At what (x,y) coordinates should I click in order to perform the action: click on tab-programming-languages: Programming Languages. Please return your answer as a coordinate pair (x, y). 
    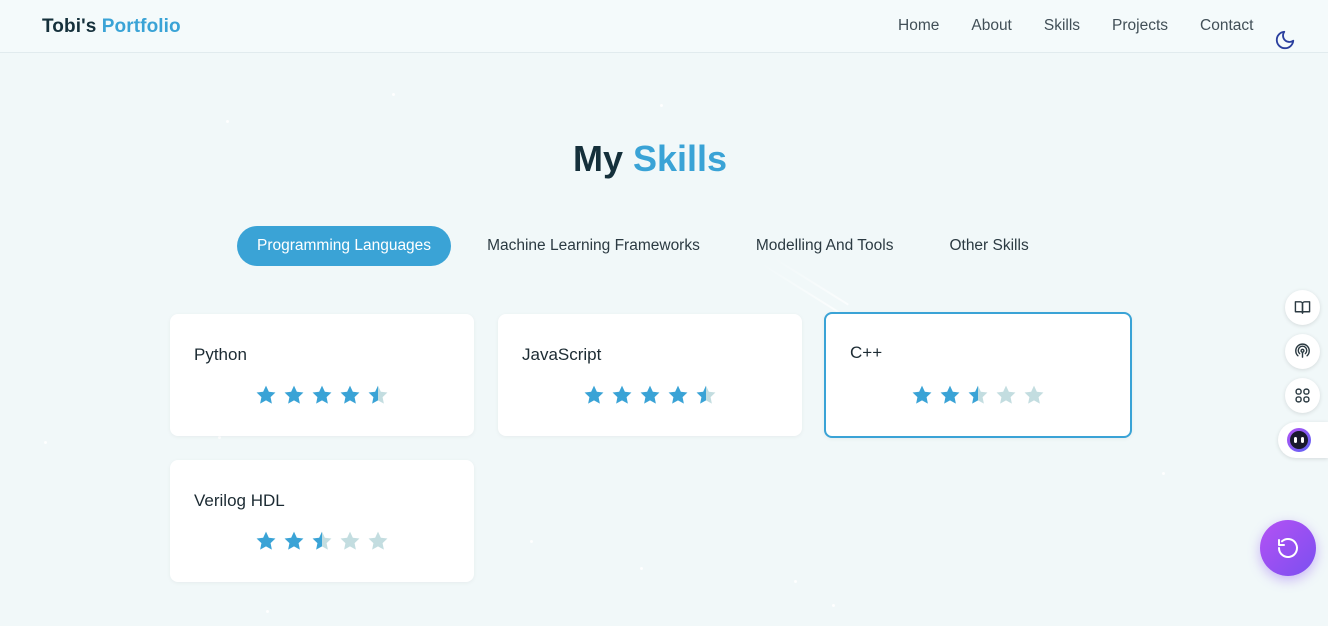
    Looking at the image, I should click on (344, 246).